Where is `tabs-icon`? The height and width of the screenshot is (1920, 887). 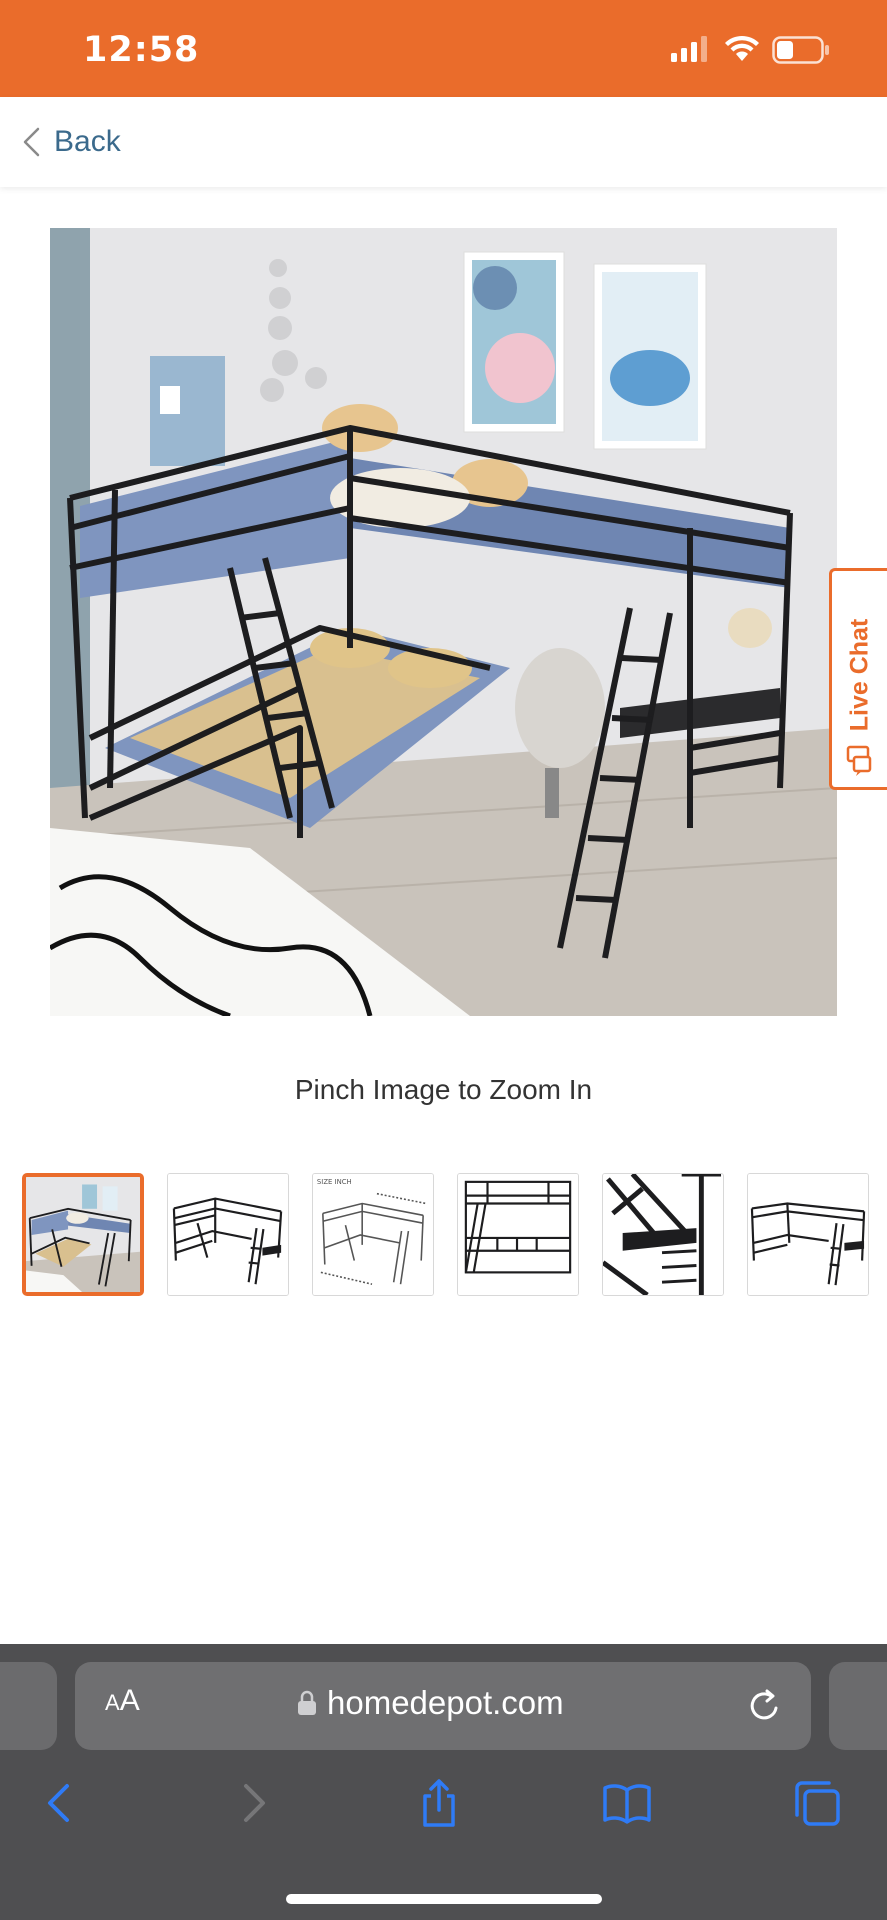
tabs-icon is located at coordinates (817, 1803).